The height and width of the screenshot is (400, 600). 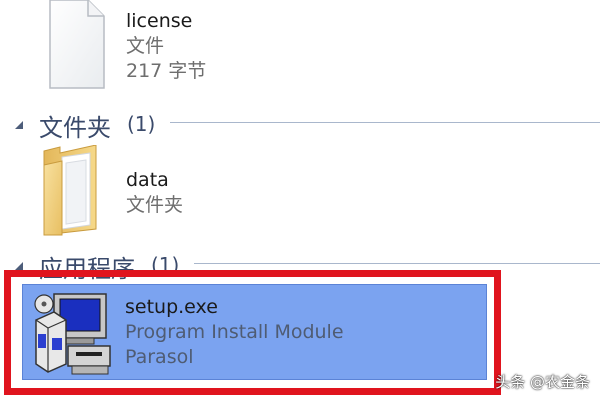 I want to click on file-size: 217 字节, so click(x=166, y=71).